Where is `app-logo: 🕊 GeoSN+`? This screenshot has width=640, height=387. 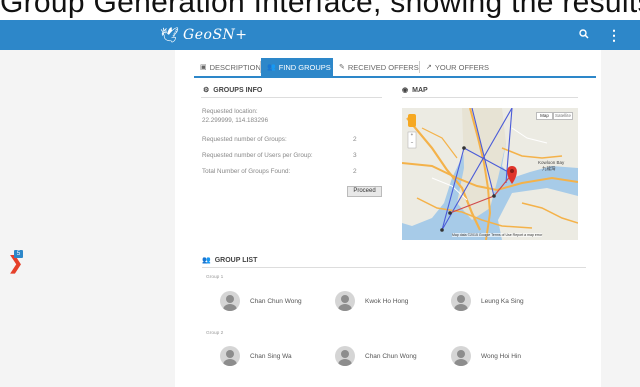
app-logo: 🕊 GeoSN+ is located at coordinates (204, 35).